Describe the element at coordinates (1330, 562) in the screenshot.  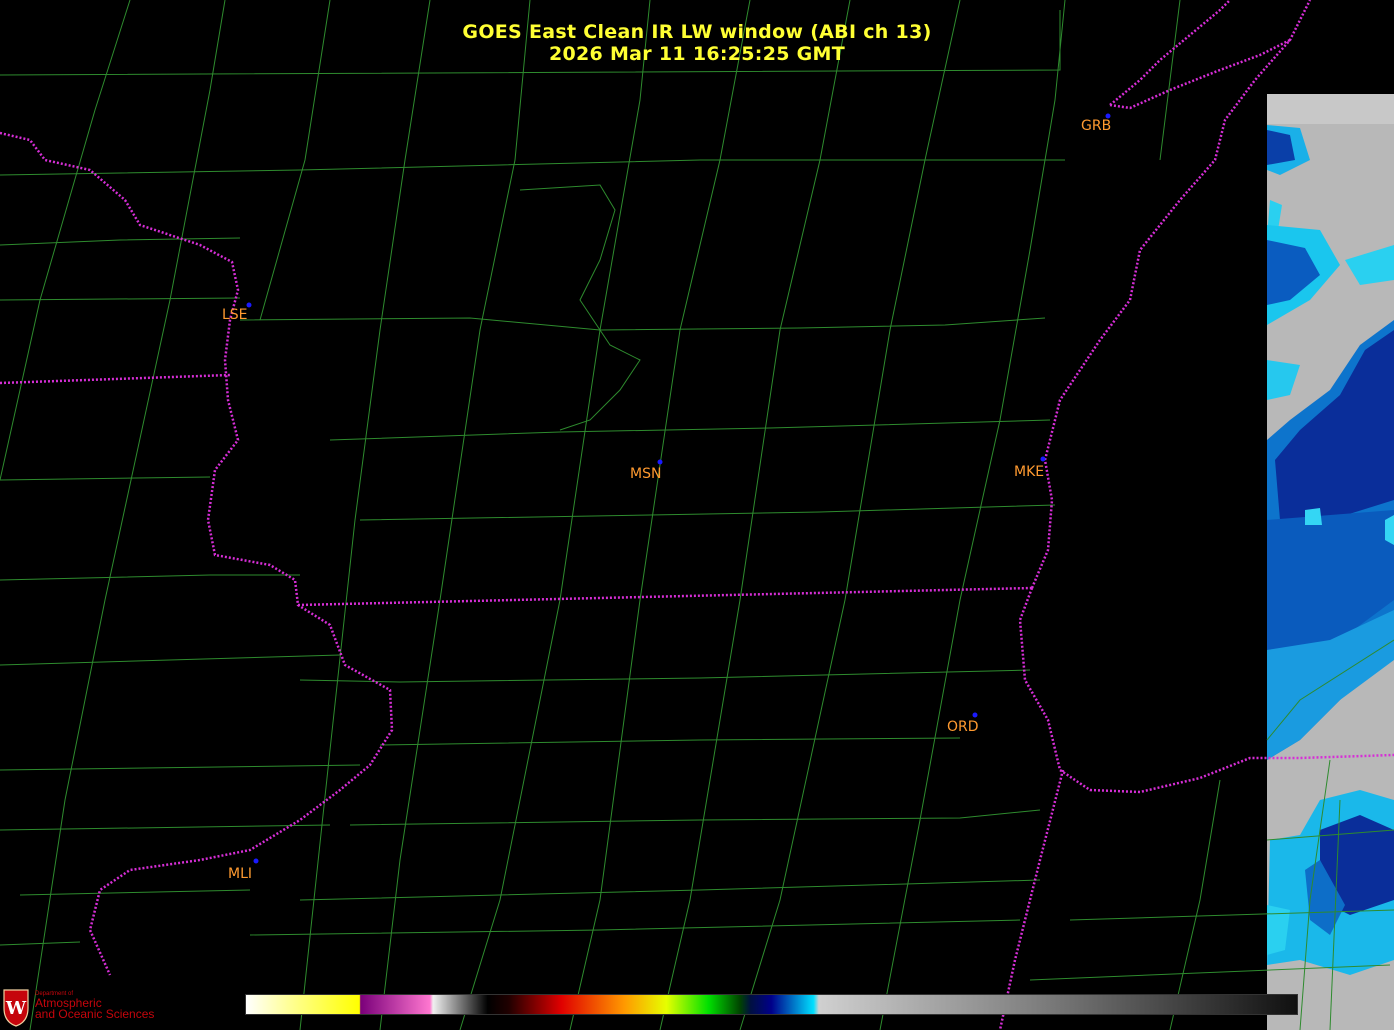
I see `satellite-imagery` at that location.